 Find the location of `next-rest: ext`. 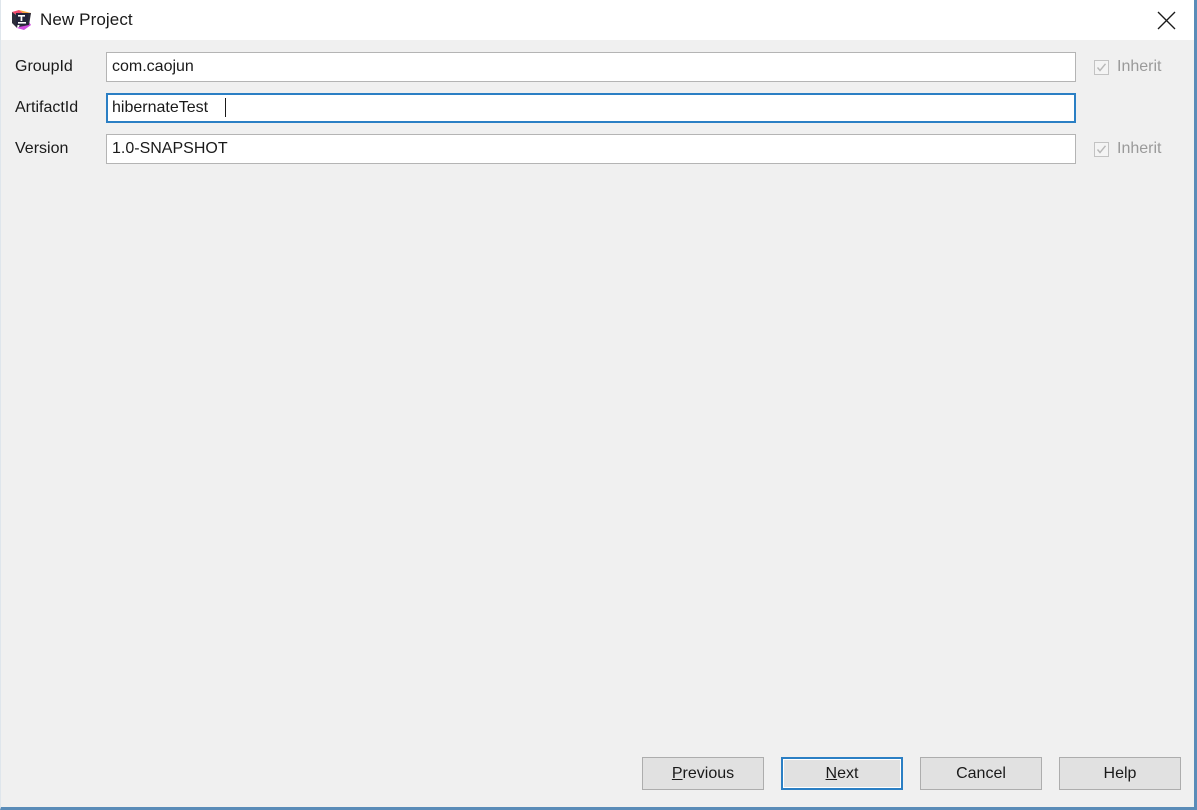

next-rest: ext is located at coordinates (848, 773).